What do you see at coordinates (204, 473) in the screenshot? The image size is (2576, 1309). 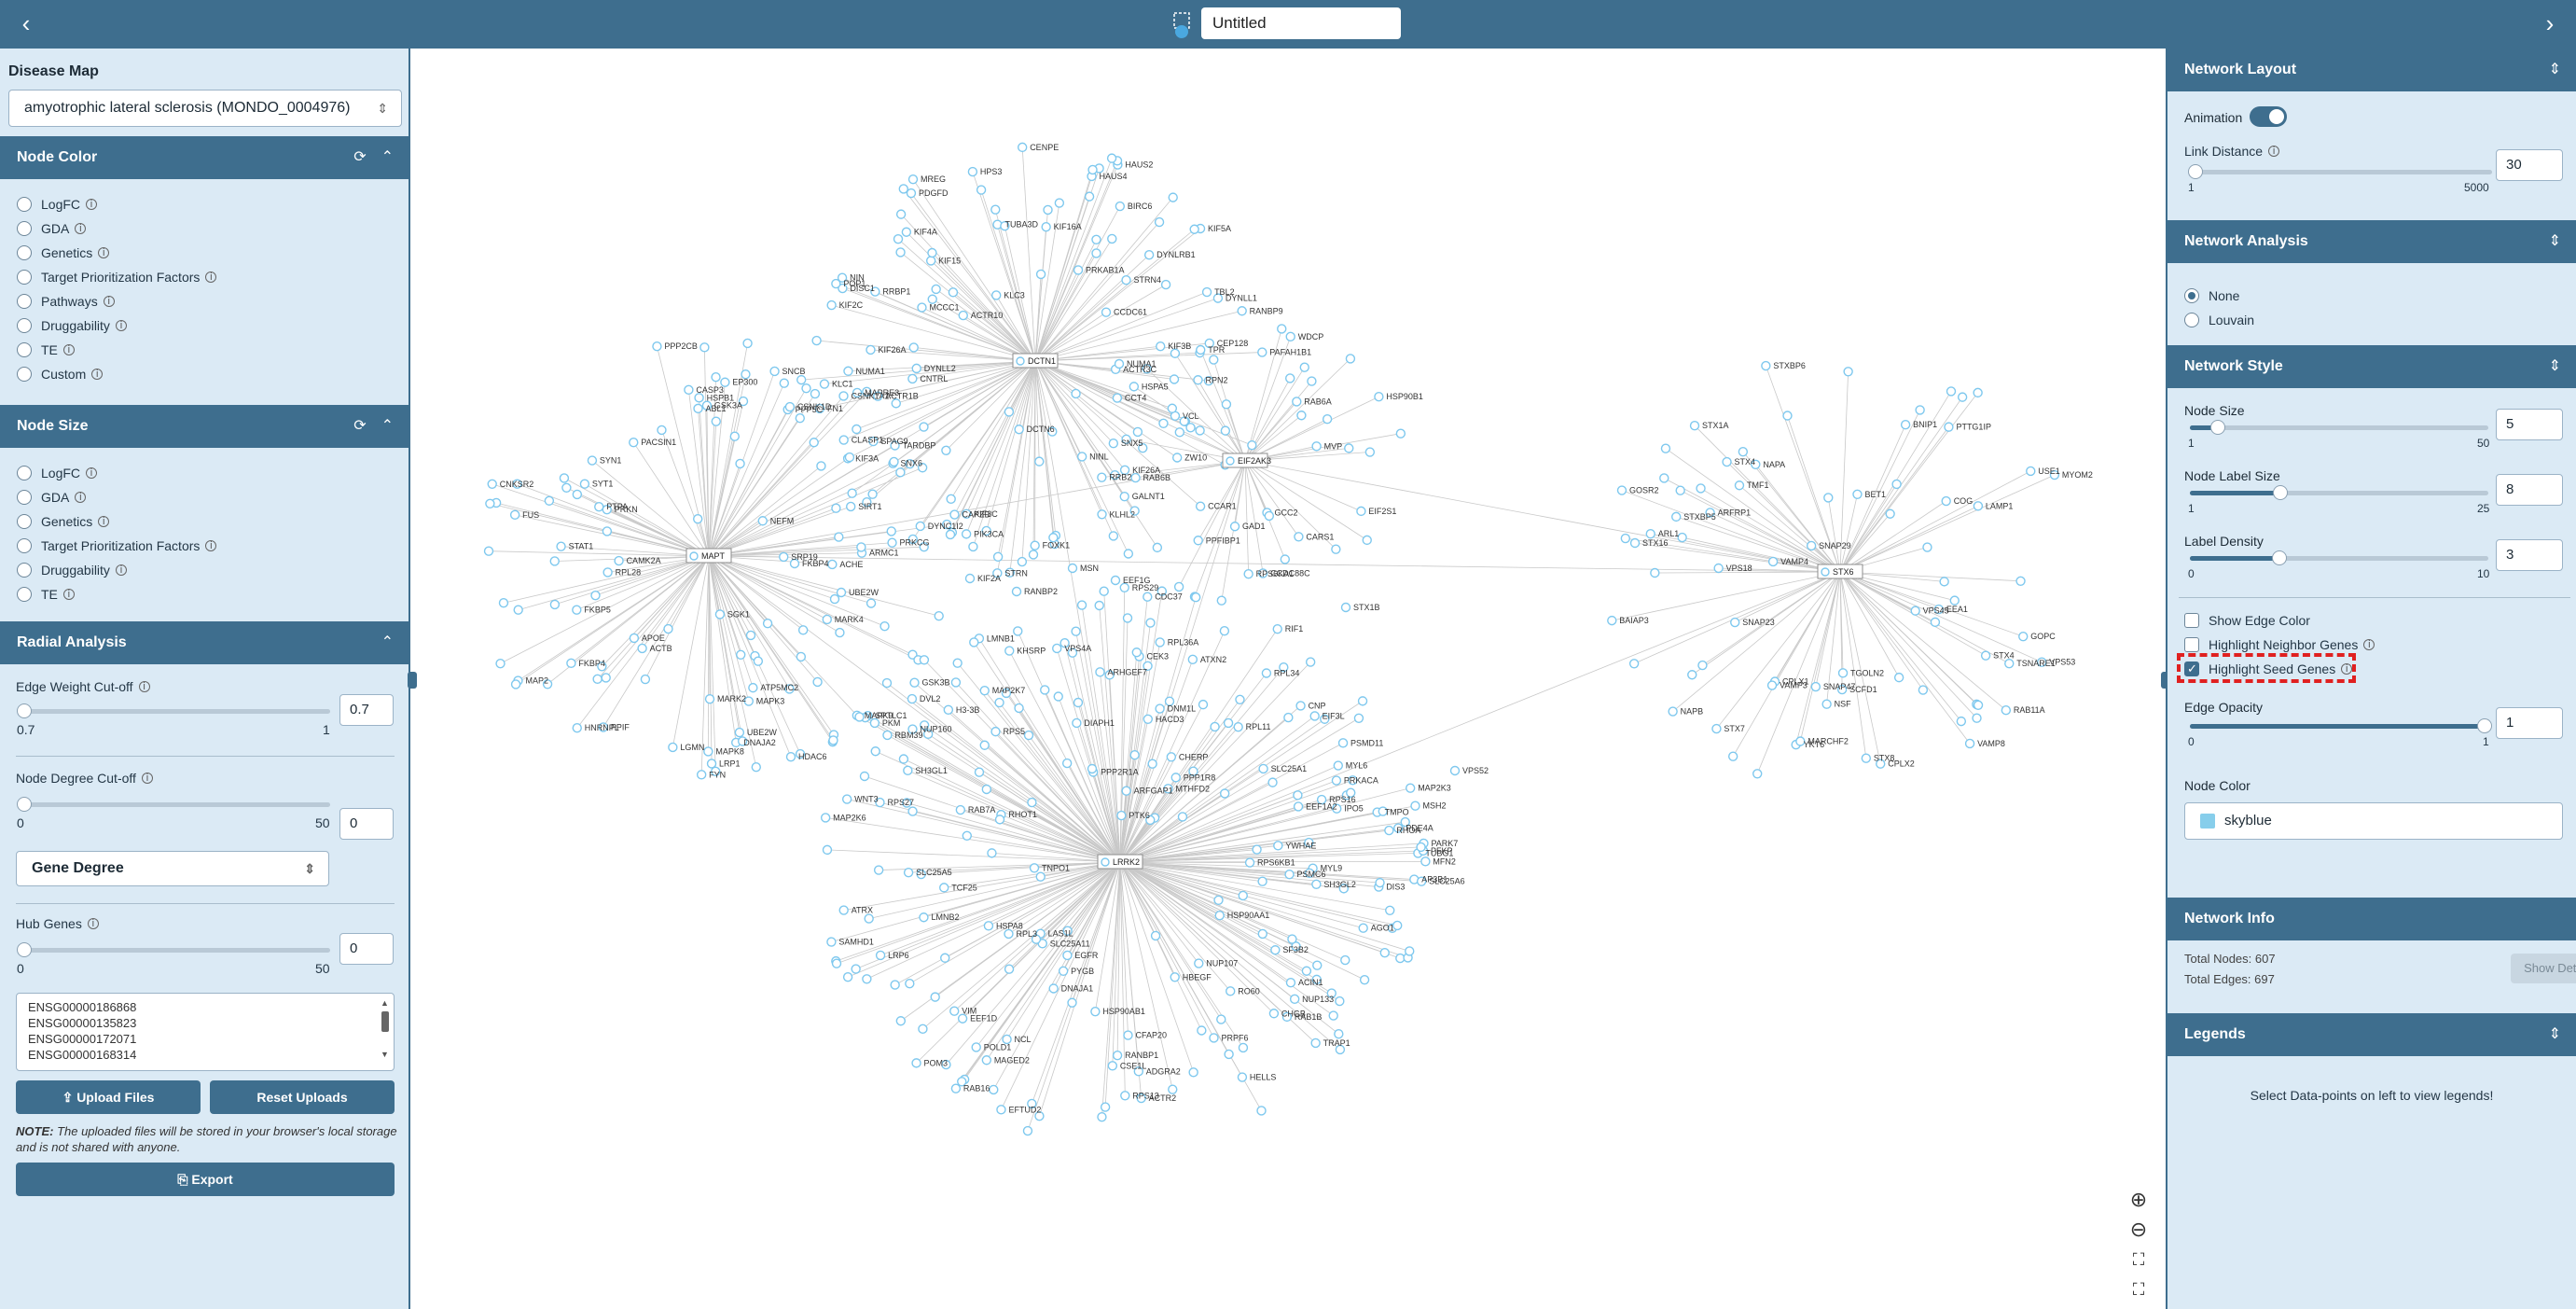 I see `node-size-option: LogFC i` at bounding box center [204, 473].